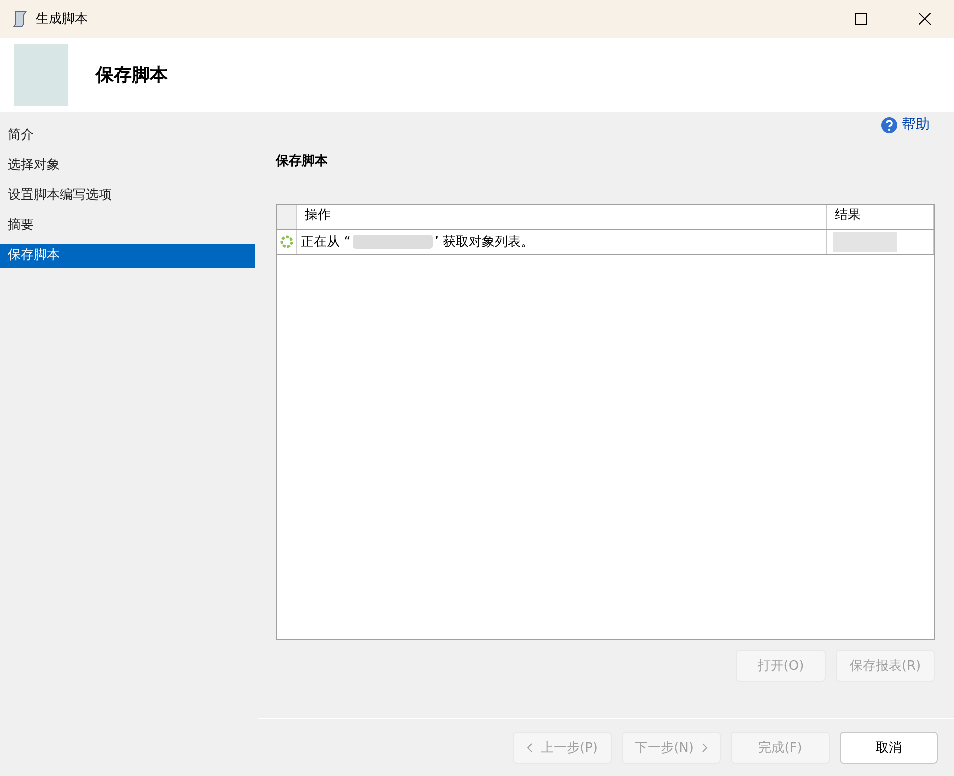  What do you see at coordinates (127, 136) in the screenshot?
I see `sidebar-item: 简介` at bounding box center [127, 136].